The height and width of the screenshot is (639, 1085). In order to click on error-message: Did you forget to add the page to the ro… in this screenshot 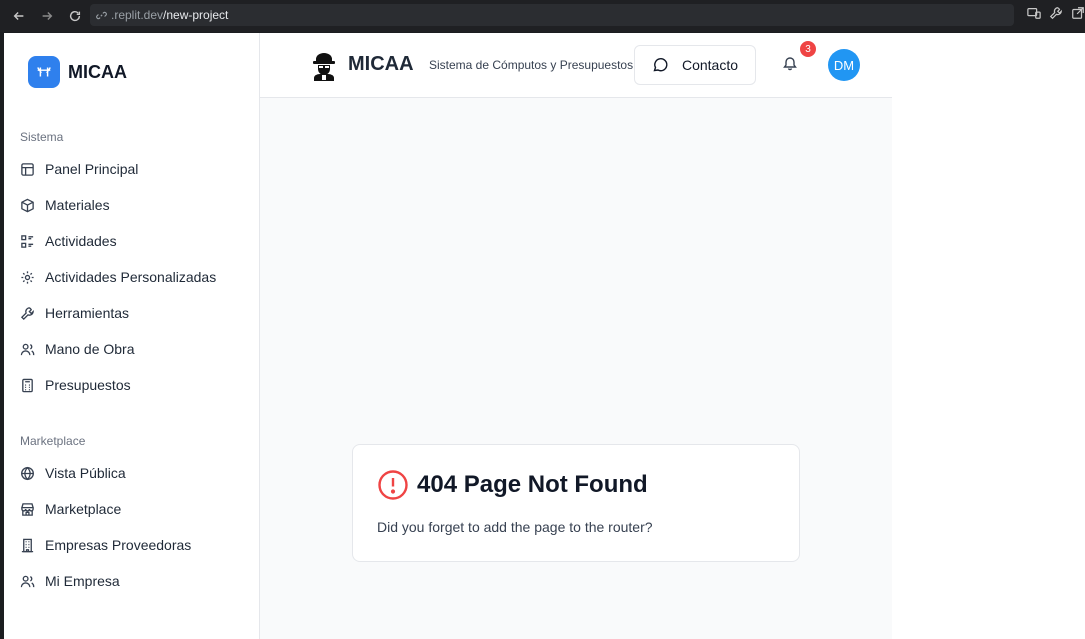, I will do `click(515, 527)`.